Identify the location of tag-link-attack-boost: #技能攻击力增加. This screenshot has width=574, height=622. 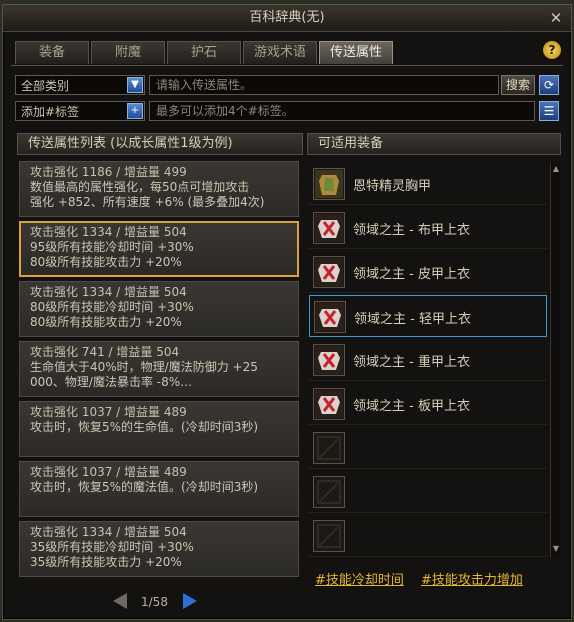
(472, 578).